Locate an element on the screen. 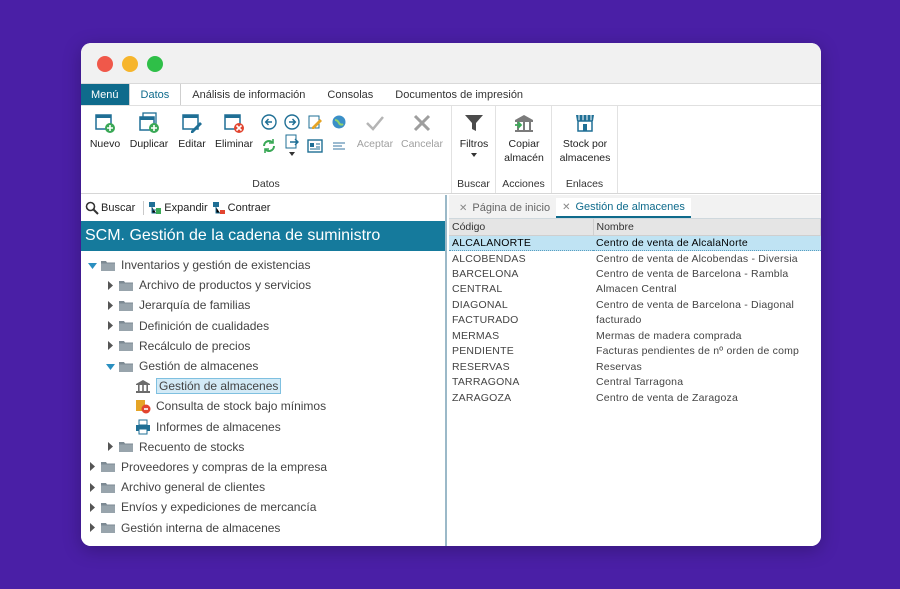 The height and width of the screenshot is (589, 900). warehouse-icon is located at coordinates (143, 387).